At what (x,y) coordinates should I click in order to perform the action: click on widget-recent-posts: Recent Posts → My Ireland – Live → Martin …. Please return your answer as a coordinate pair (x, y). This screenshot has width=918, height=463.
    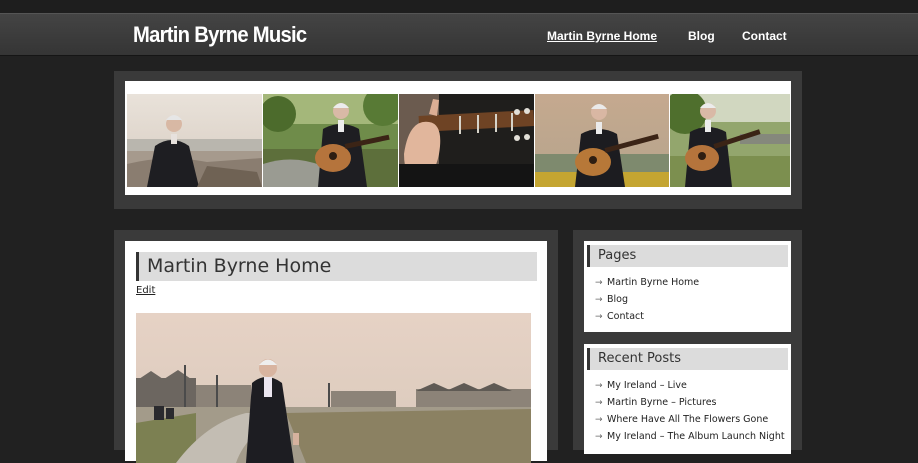
    Looking at the image, I should click on (687, 399).